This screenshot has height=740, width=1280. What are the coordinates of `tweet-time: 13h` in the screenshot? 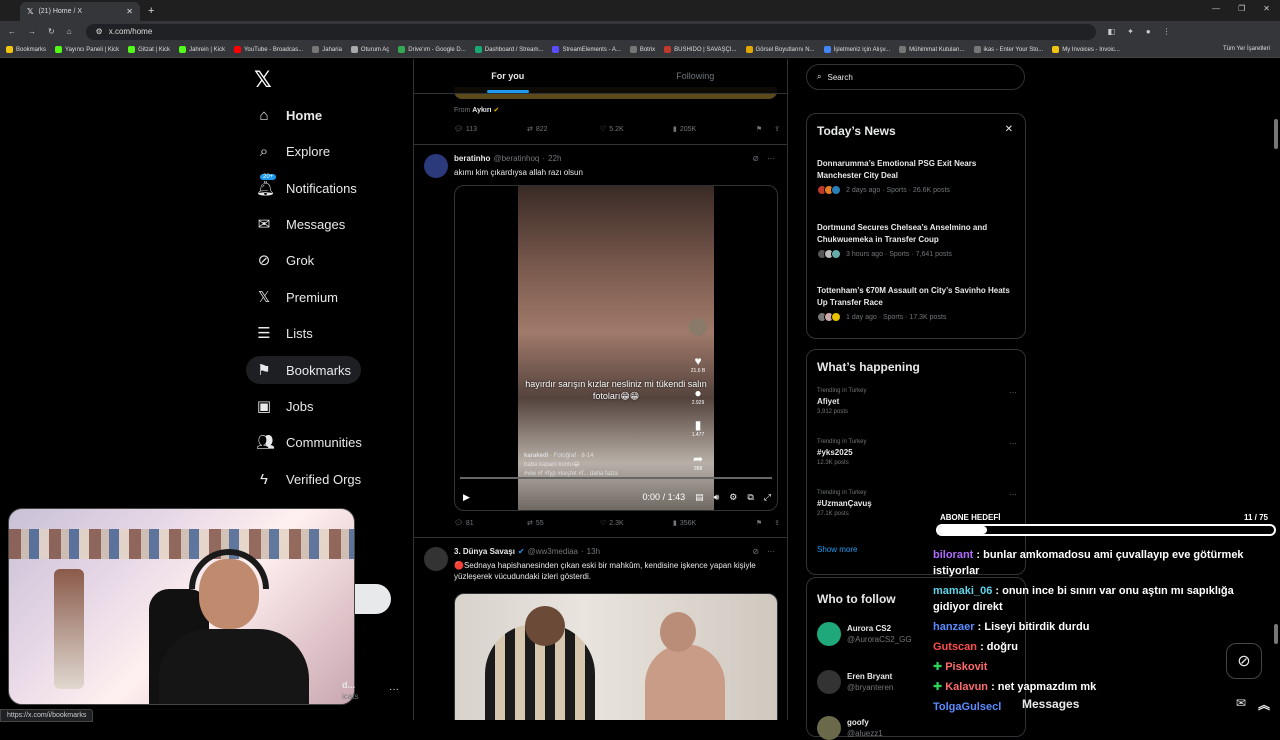 It's located at (593, 551).